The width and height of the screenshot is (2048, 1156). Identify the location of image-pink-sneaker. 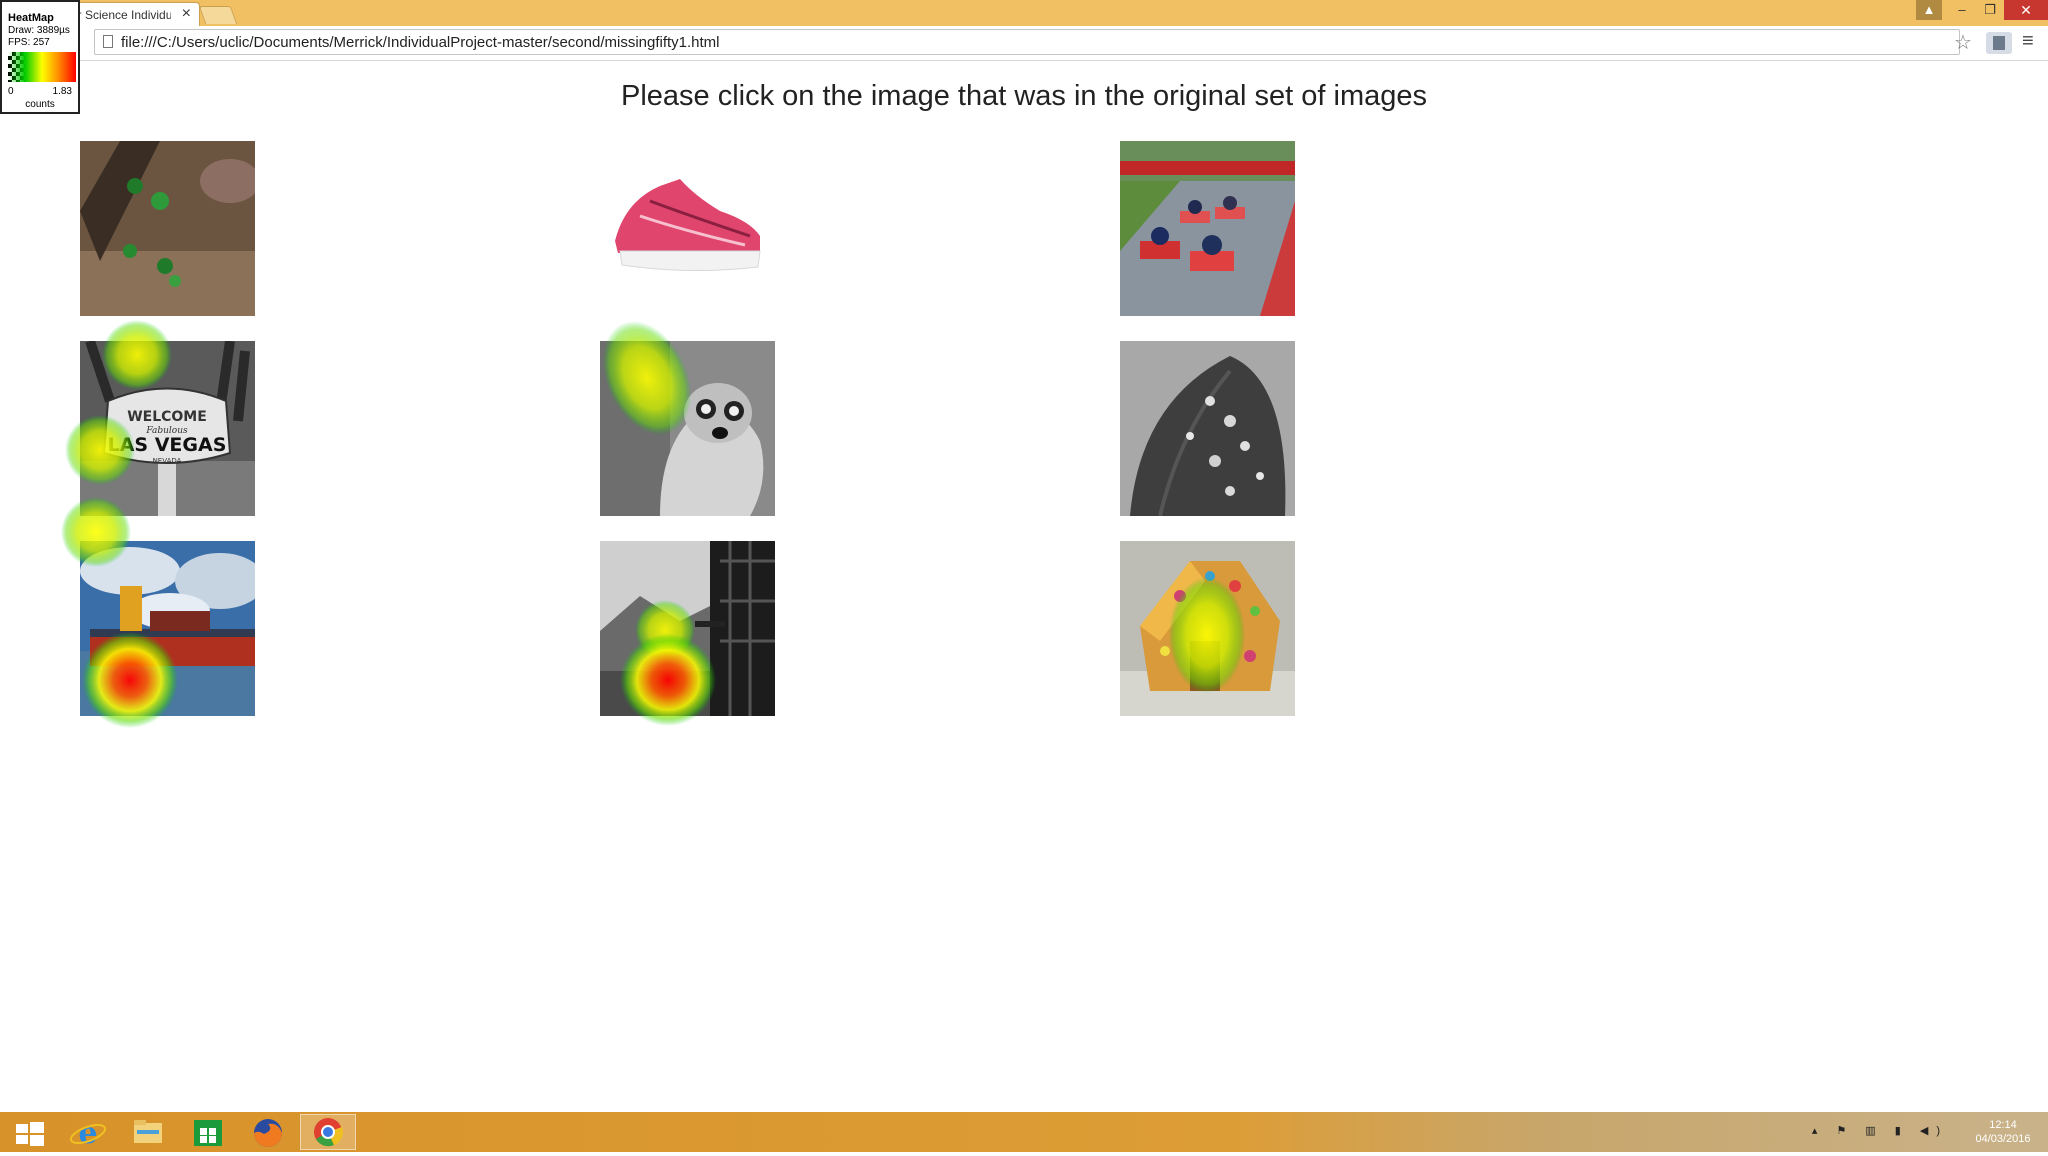
(687, 228).